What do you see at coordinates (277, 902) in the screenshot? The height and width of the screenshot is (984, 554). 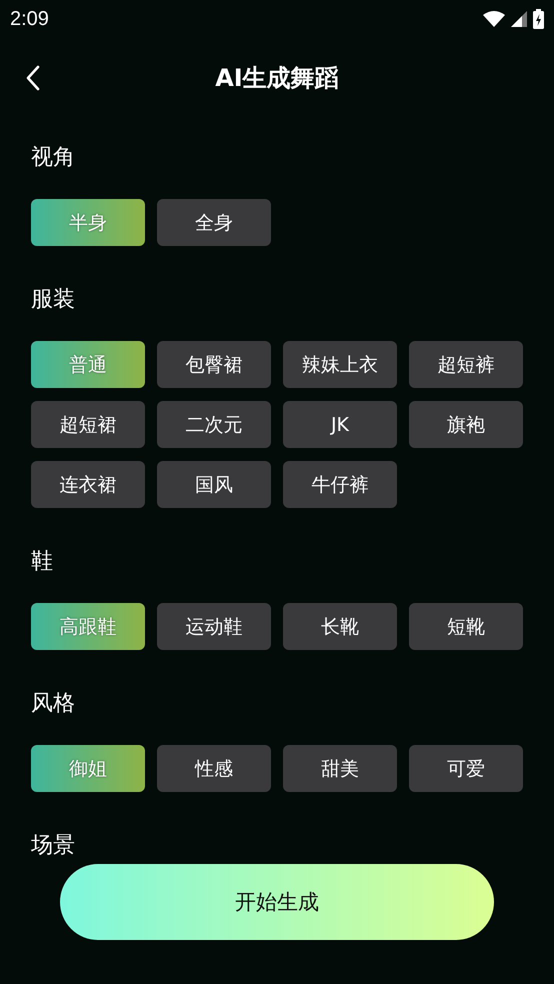 I see `generate-button: 开始生成` at bounding box center [277, 902].